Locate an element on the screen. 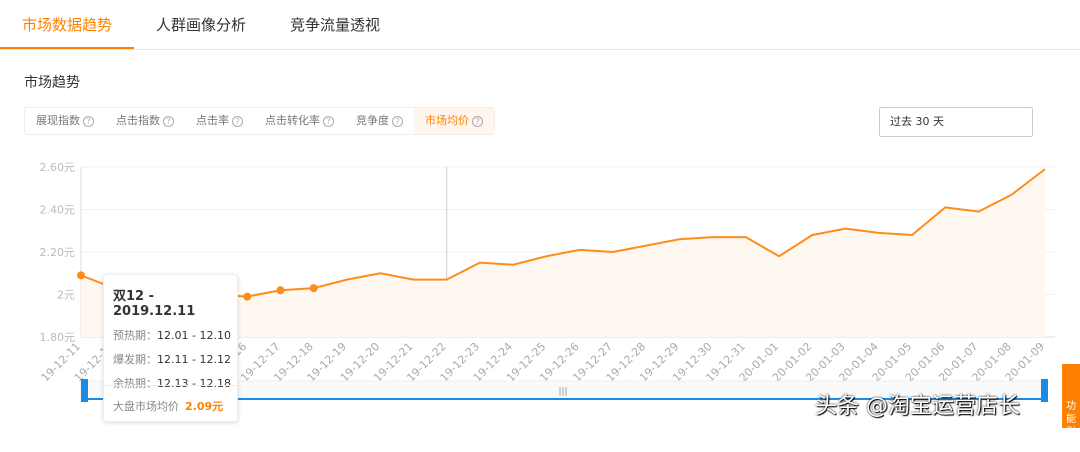 This screenshot has width=1080, height=452. tooltip-row-label: 爆发期： is located at coordinates (135, 359).